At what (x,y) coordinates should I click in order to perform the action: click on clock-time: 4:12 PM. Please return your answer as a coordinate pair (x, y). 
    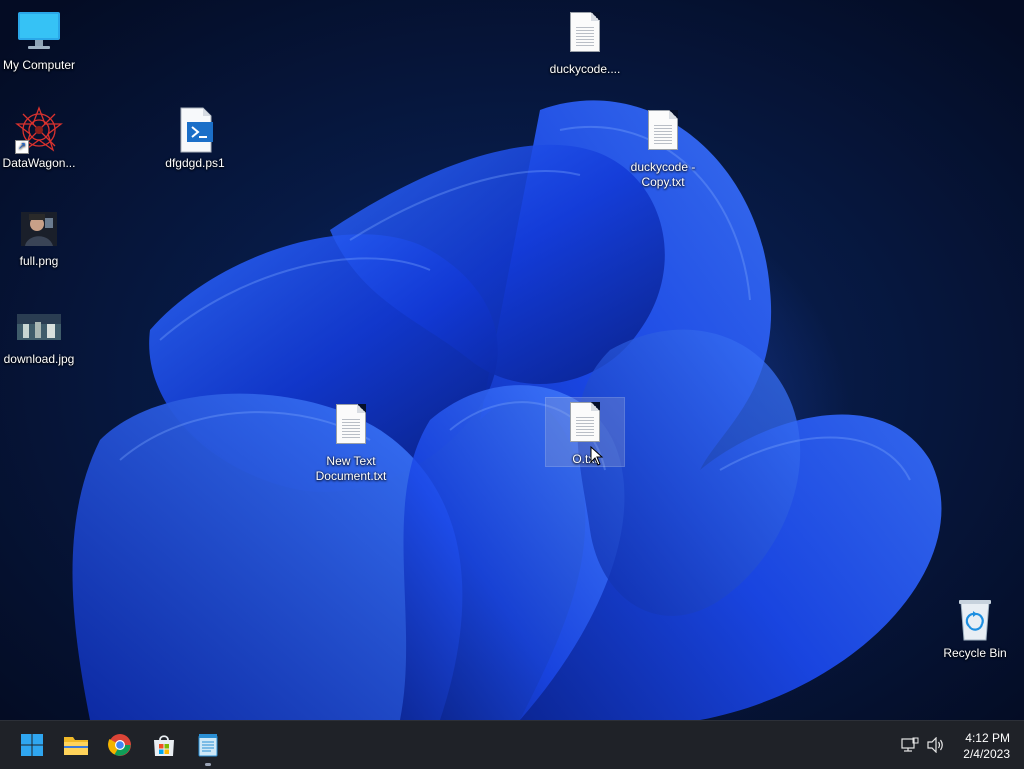
    Looking at the image, I should click on (987, 738).